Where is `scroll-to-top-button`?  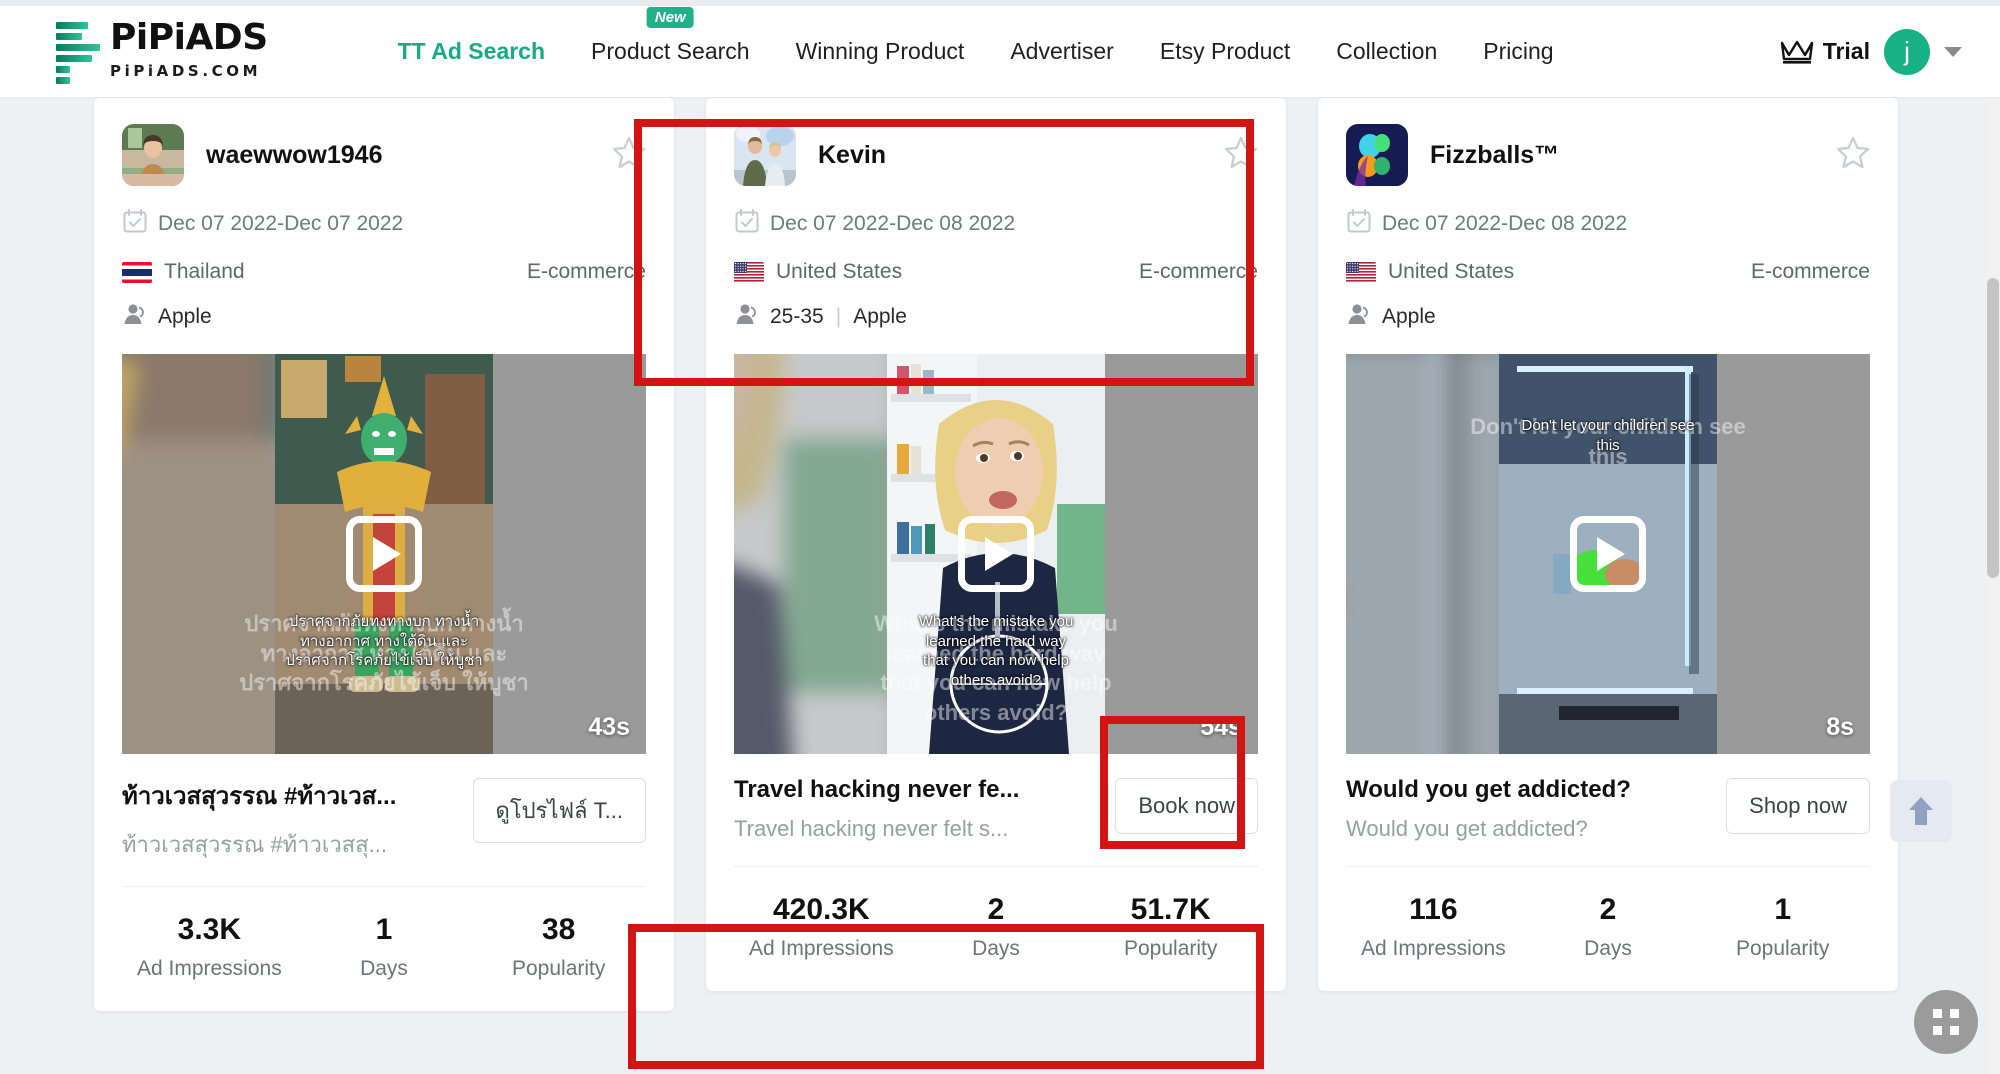
scroll-to-top-button is located at coordinates (1921, 811).